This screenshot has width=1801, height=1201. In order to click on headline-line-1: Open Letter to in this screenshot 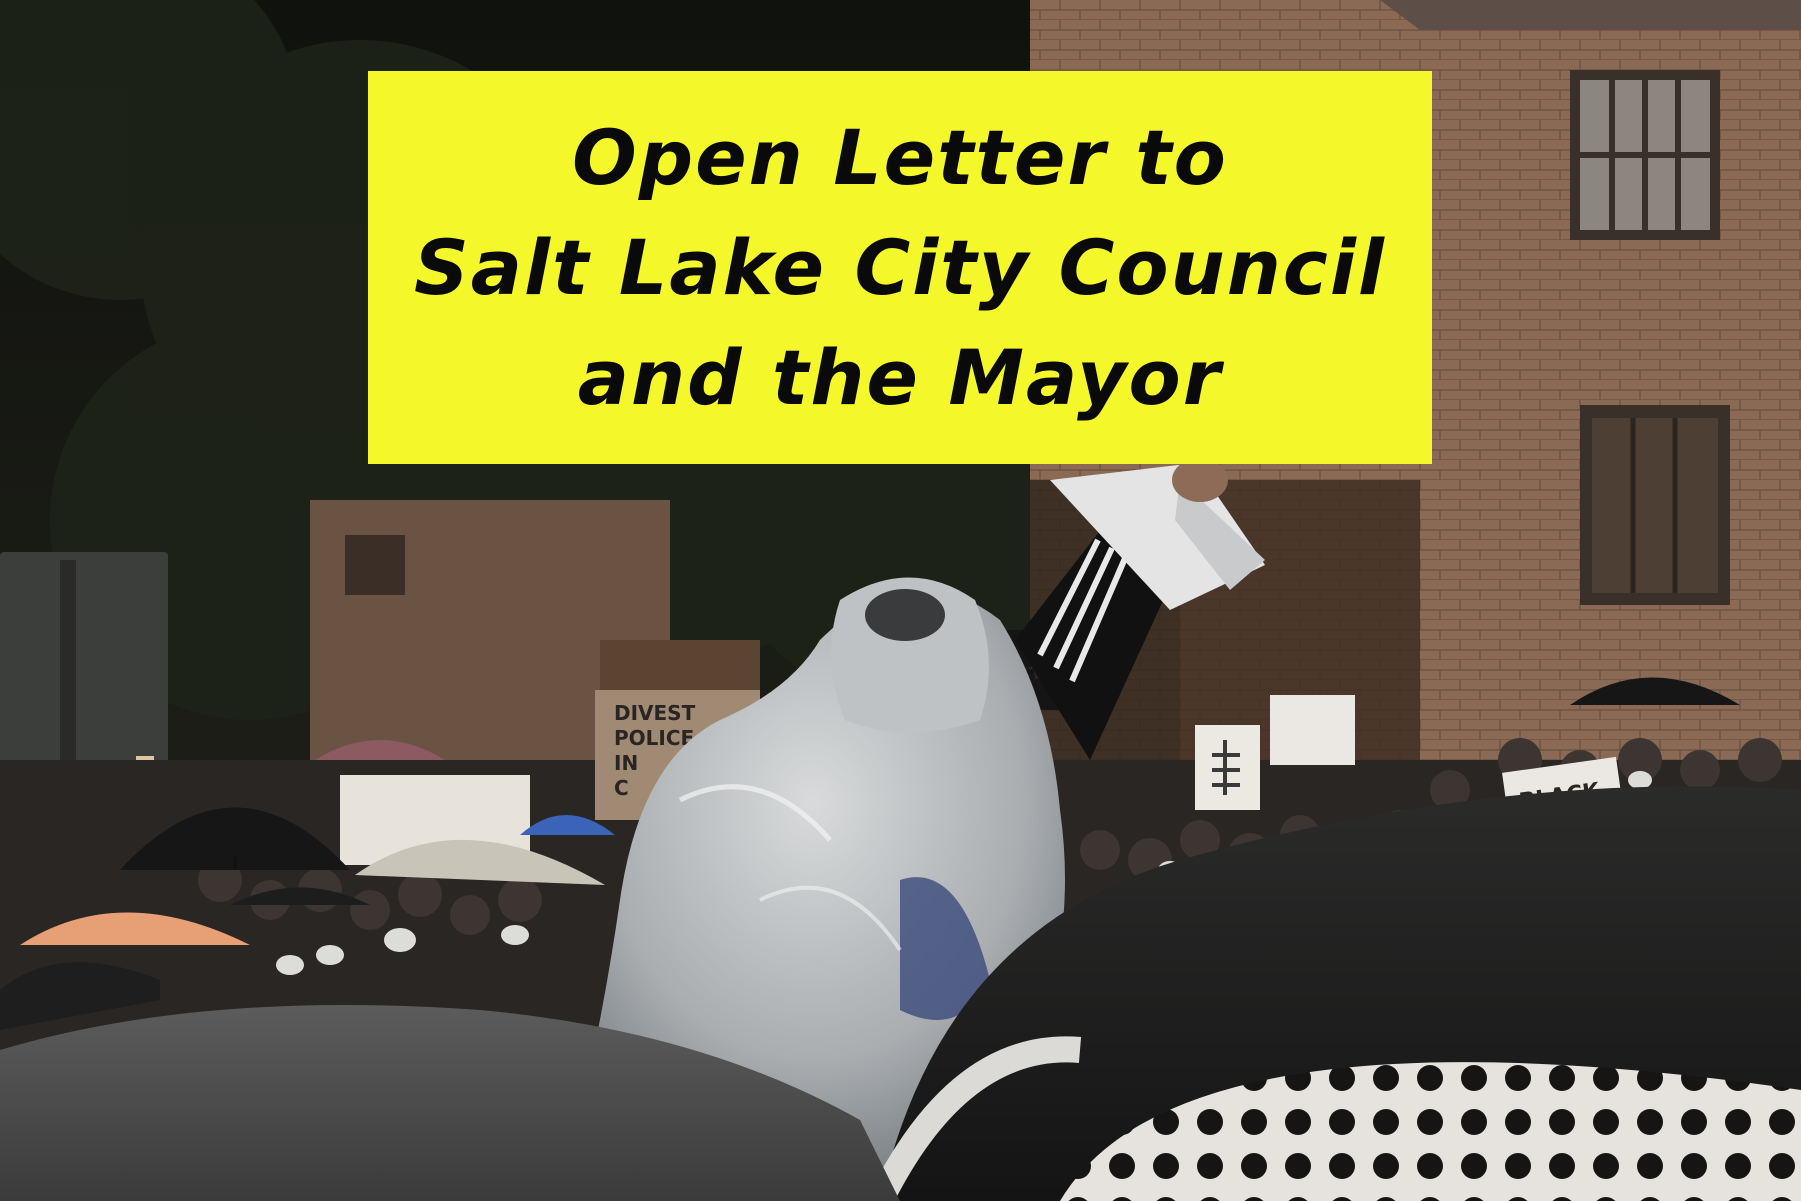, I will do `click(900, 157)`.